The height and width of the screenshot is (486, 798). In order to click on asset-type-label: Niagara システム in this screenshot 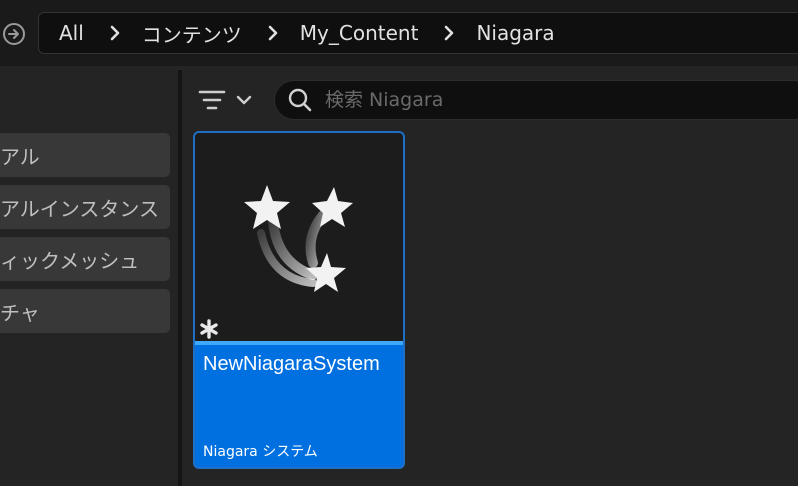, I will do `click(260, 452)`.